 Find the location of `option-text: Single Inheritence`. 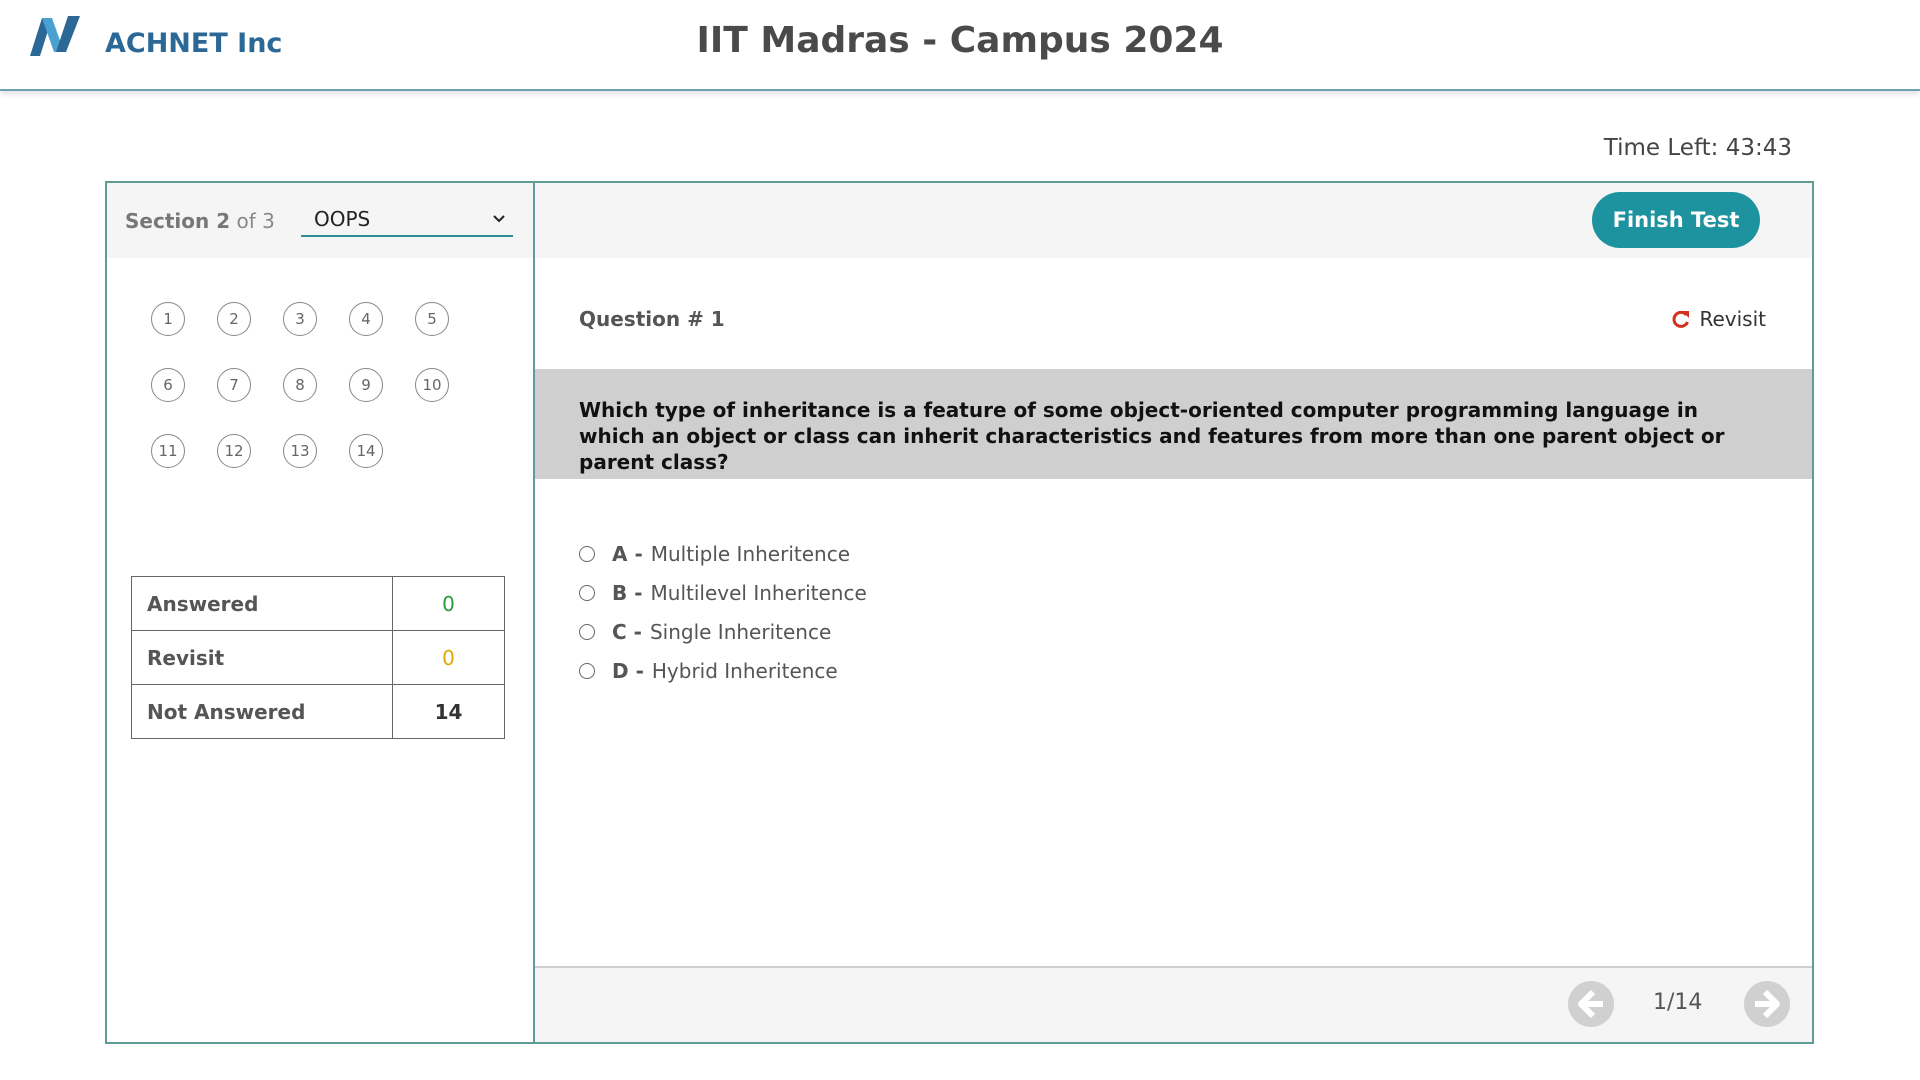

option-text: Single Inheritence is located at coordinates (740, 632).